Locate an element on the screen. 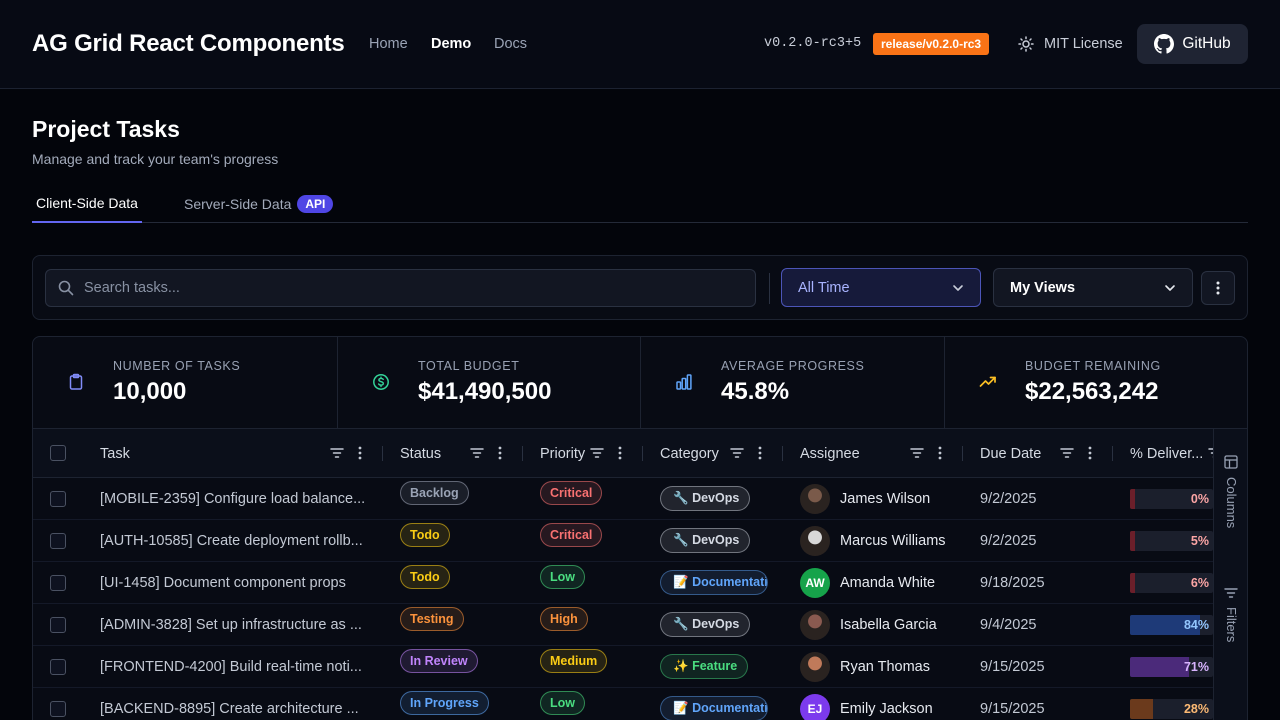 The image size is (1280, 720). nav-link-demo: Demo is located at coordinates (451, 44).